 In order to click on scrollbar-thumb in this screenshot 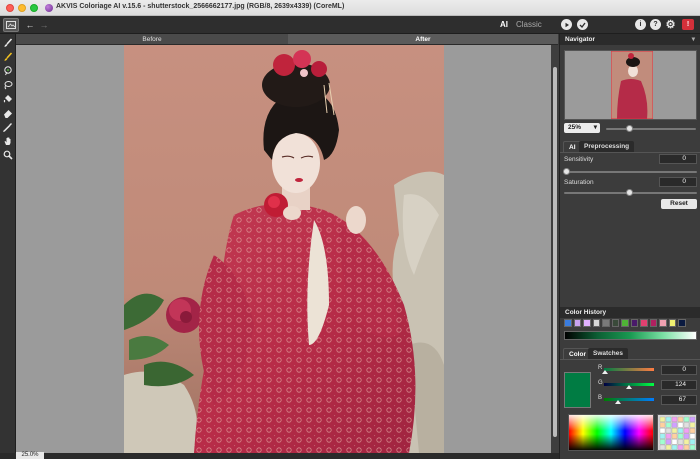, I will do `click(555, 252)`.